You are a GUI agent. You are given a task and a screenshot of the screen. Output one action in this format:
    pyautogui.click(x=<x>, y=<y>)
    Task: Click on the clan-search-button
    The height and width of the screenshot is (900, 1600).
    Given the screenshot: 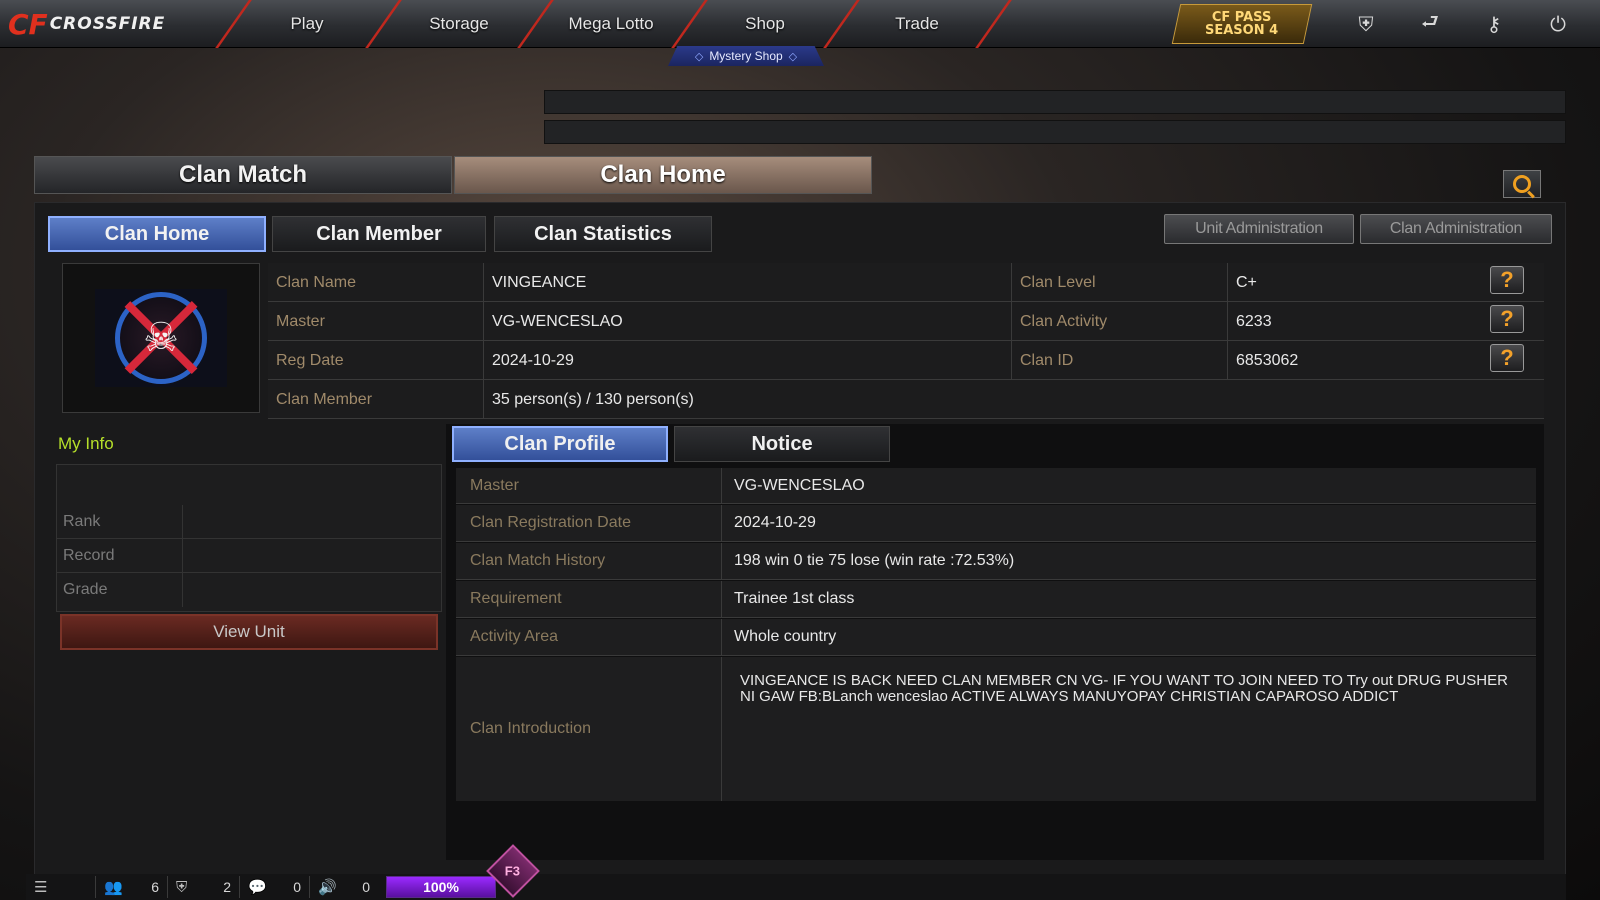 What is the action you would take?
    pyautogui.click(x=1522, y=184)
    